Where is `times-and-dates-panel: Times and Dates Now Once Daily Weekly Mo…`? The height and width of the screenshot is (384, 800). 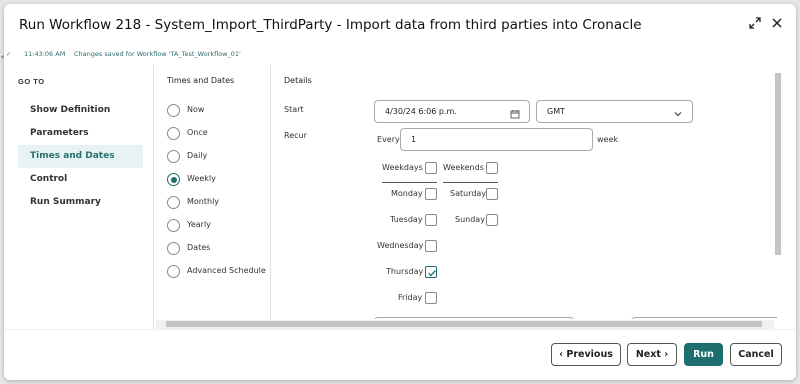 times-and-dates-panel: Times and Dates Now Once Daily Weekly Mo… is located at coordinates (212, 197).